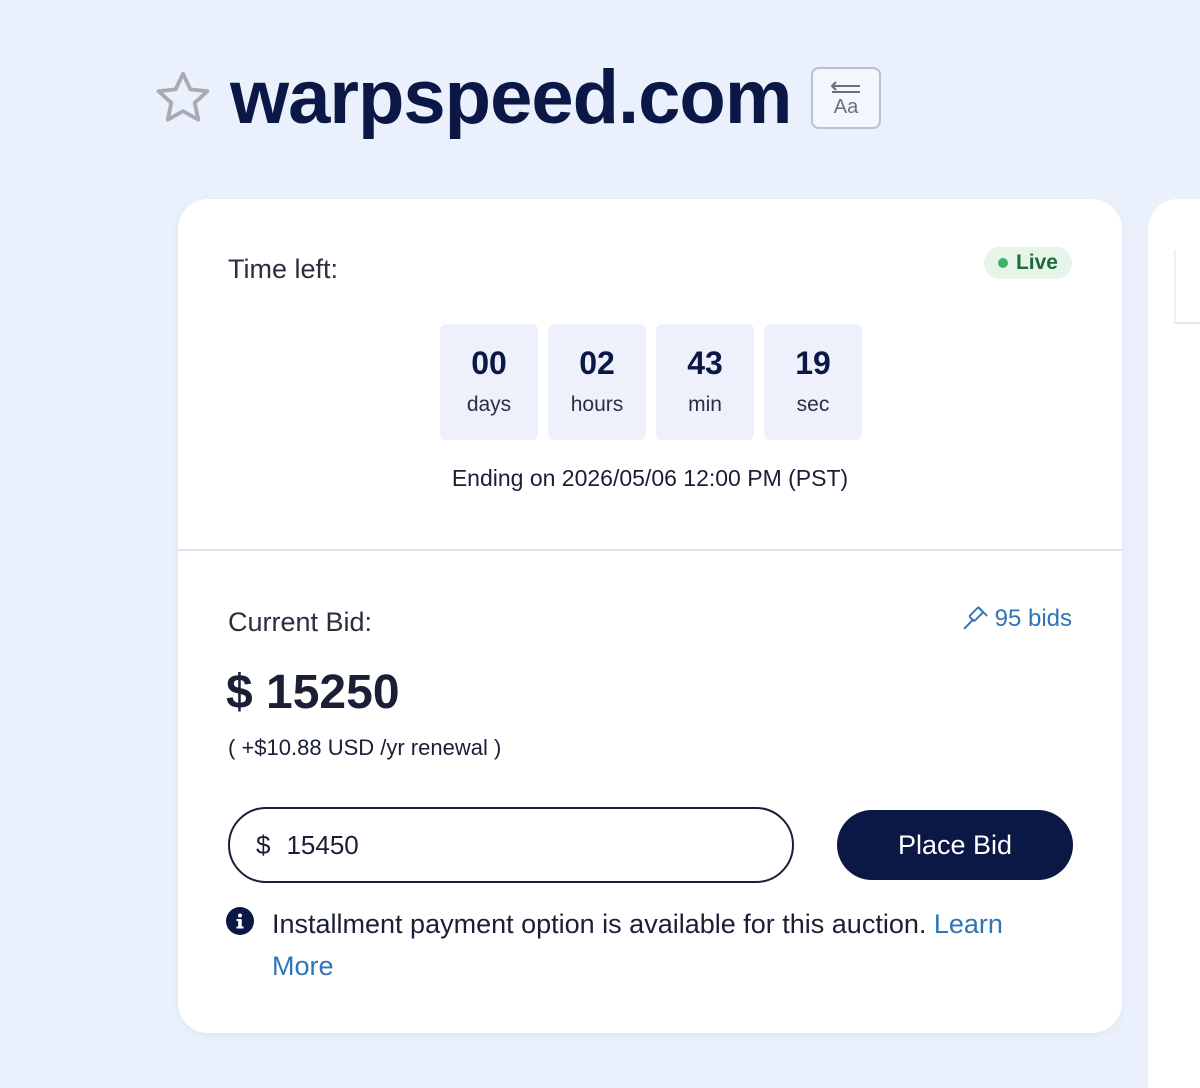  I want to click on domain-header: warpspeed.com Aa, so click(517, 97).